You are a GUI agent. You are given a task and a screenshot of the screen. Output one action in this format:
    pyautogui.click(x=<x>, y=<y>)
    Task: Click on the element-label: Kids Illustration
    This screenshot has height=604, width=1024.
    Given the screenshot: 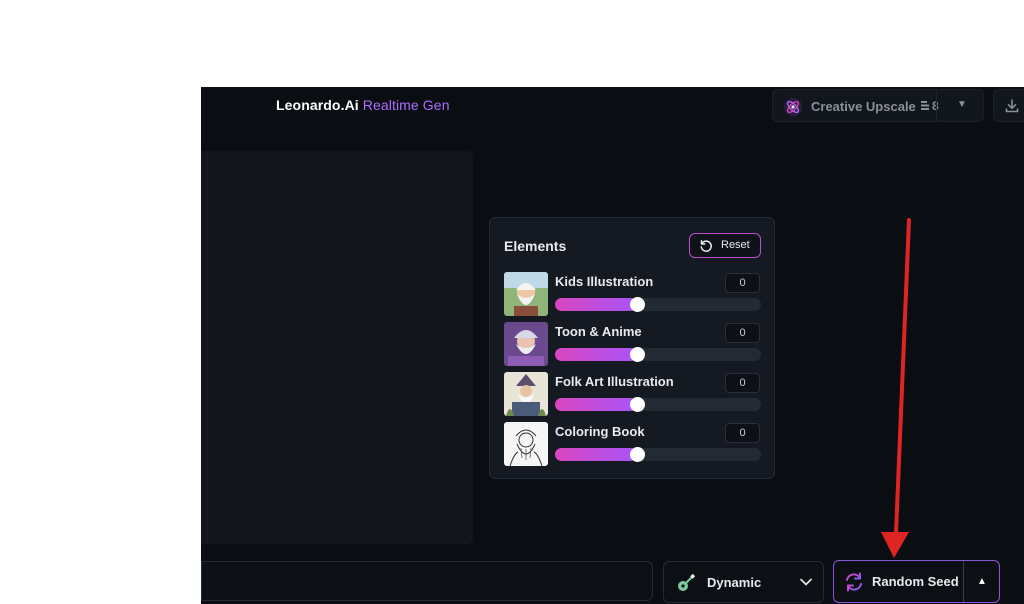 What is the action you would take?
    pyautogui.click(x=604, y=281)
    